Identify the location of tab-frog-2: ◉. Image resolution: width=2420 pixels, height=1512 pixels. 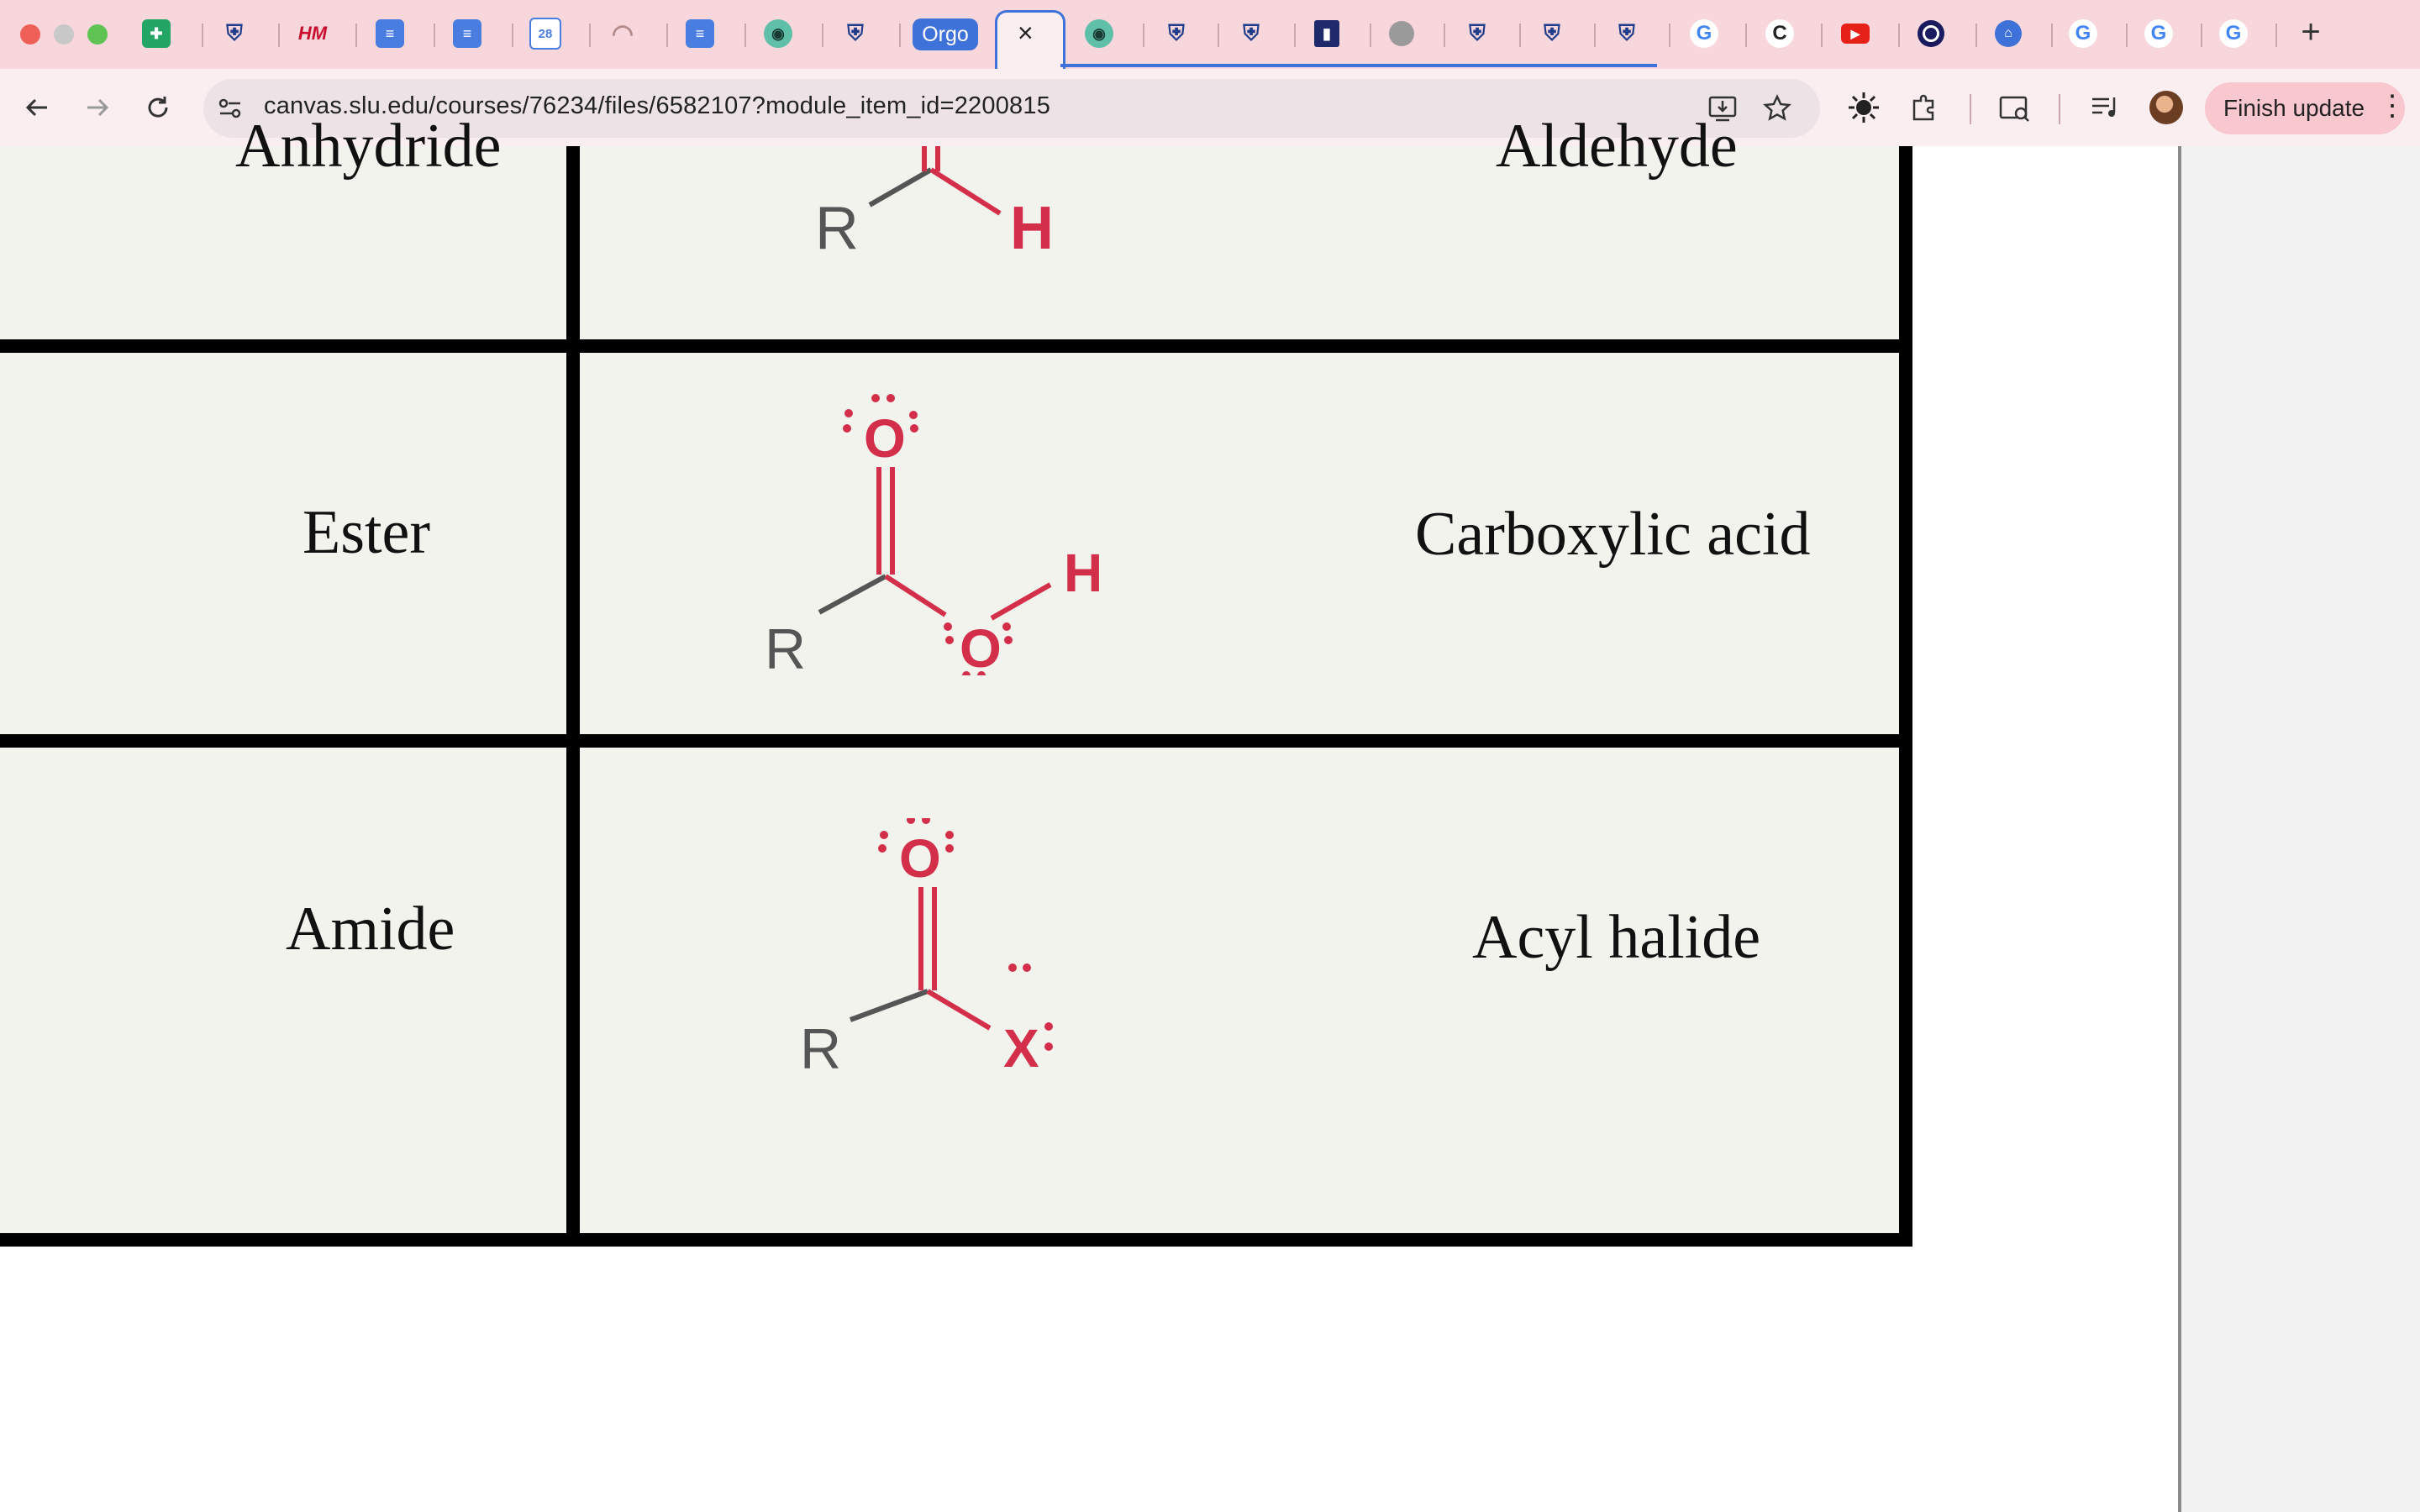
(1099, 33).